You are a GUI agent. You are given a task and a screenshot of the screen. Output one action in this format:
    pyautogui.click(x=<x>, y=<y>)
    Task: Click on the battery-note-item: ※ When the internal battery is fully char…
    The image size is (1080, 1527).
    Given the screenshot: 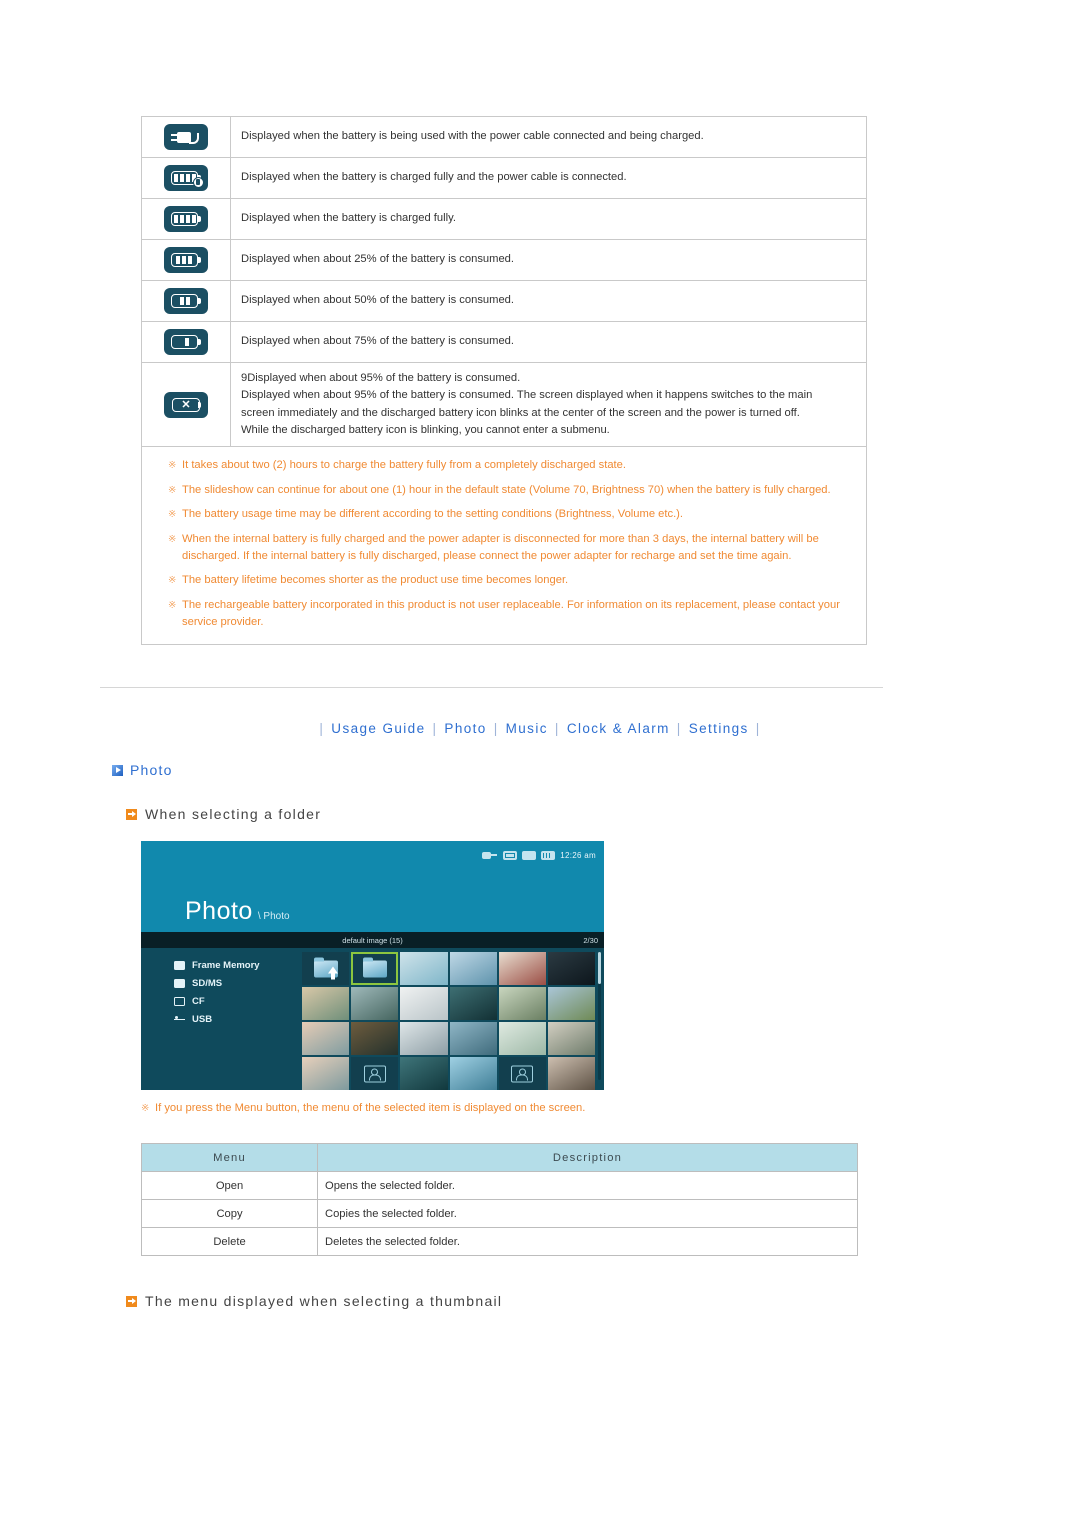 What is the action you would take?
    pyautogui.click(x=510, y=548)
    